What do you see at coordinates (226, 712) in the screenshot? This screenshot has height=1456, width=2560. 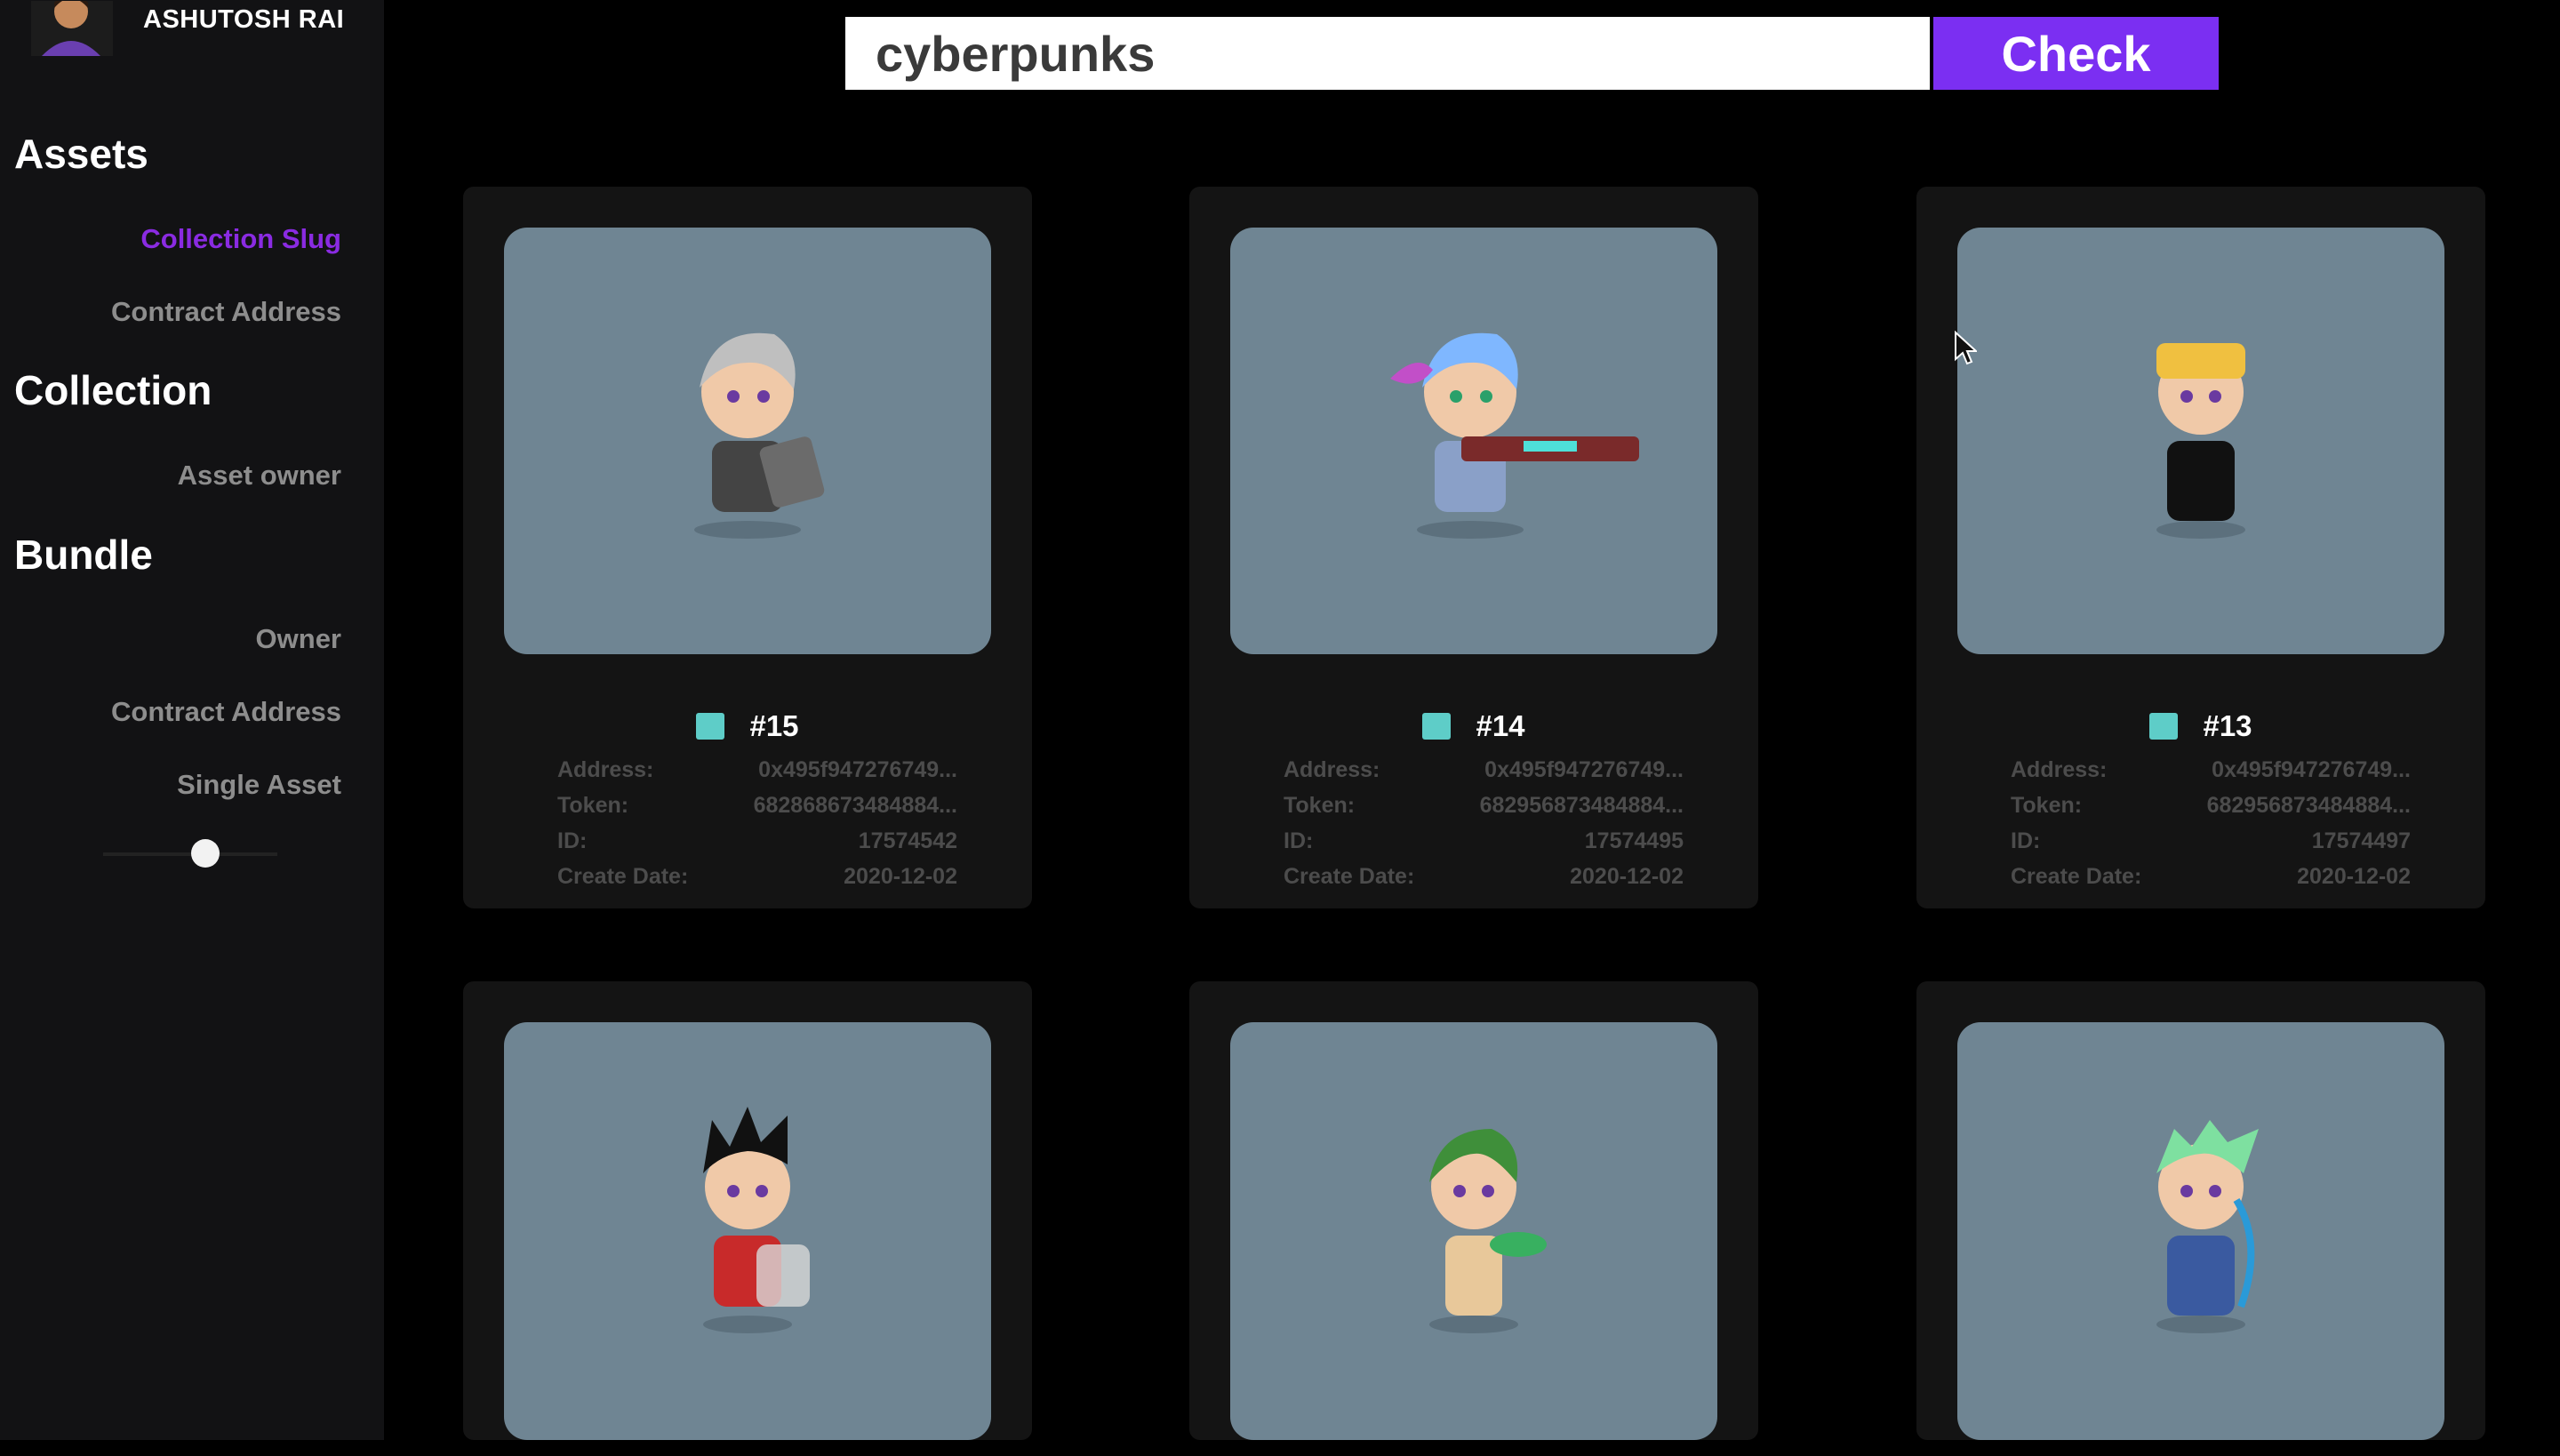 I see `sidebar-item-bundle-contract-address: Contract Address` at bounding box center [226, 712].